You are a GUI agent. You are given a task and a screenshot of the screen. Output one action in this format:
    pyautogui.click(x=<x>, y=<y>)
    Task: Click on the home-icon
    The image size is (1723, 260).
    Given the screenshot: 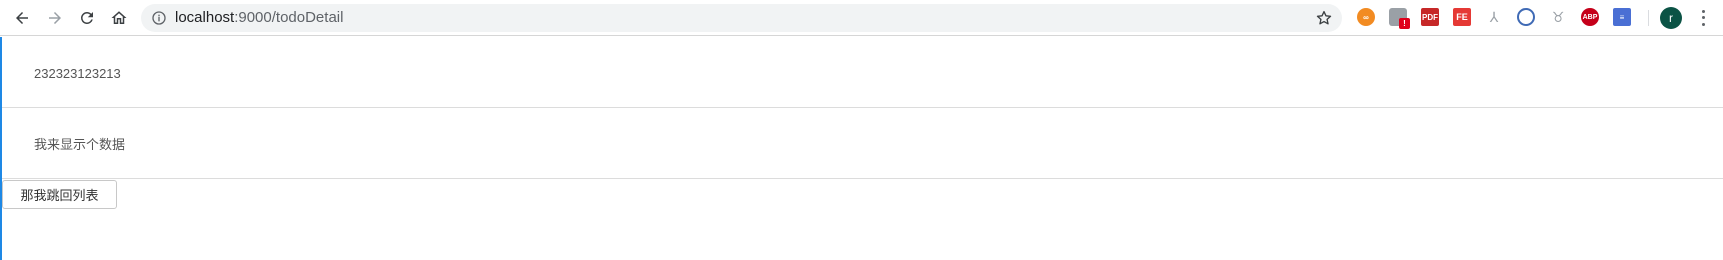 What is the action you would take?
    pyautogui.click(x=119, y=18)
    